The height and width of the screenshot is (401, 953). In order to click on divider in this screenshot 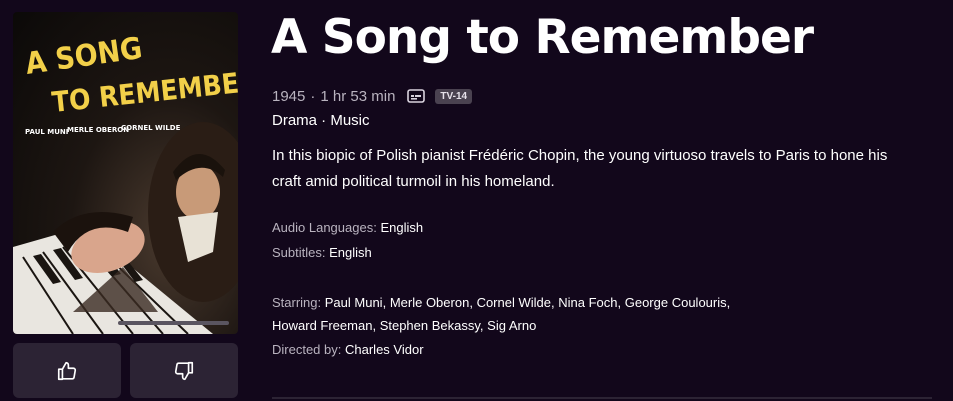, I will do `click(602, 398)`.